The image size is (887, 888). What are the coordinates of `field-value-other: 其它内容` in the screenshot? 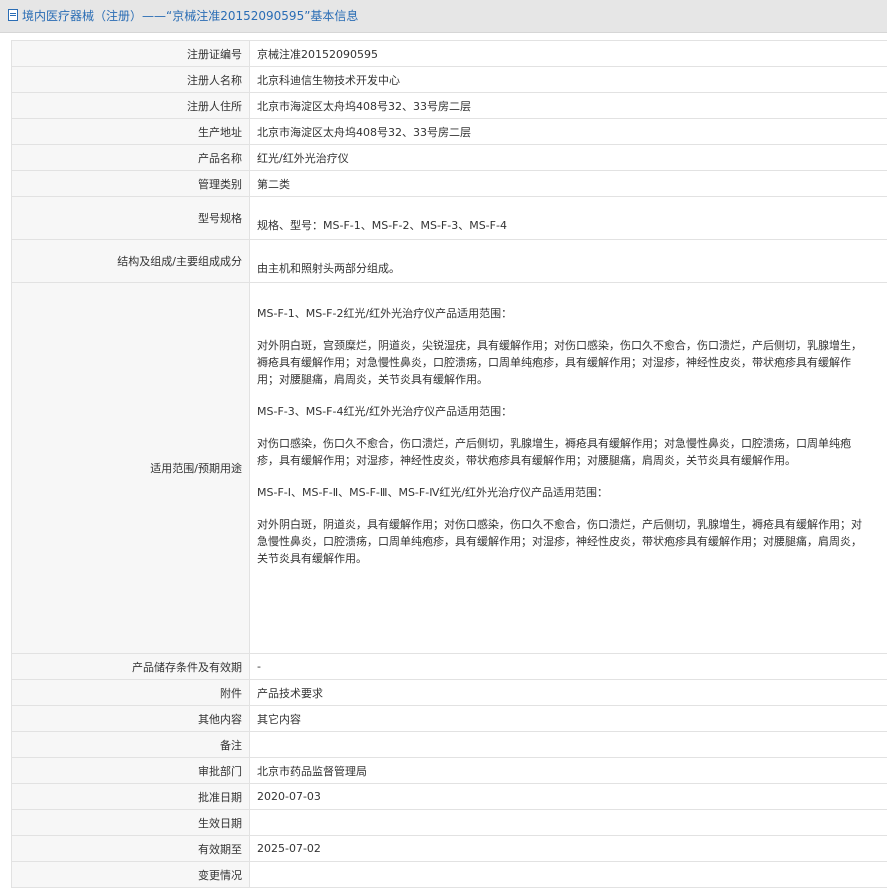 It's located at (568, 719).